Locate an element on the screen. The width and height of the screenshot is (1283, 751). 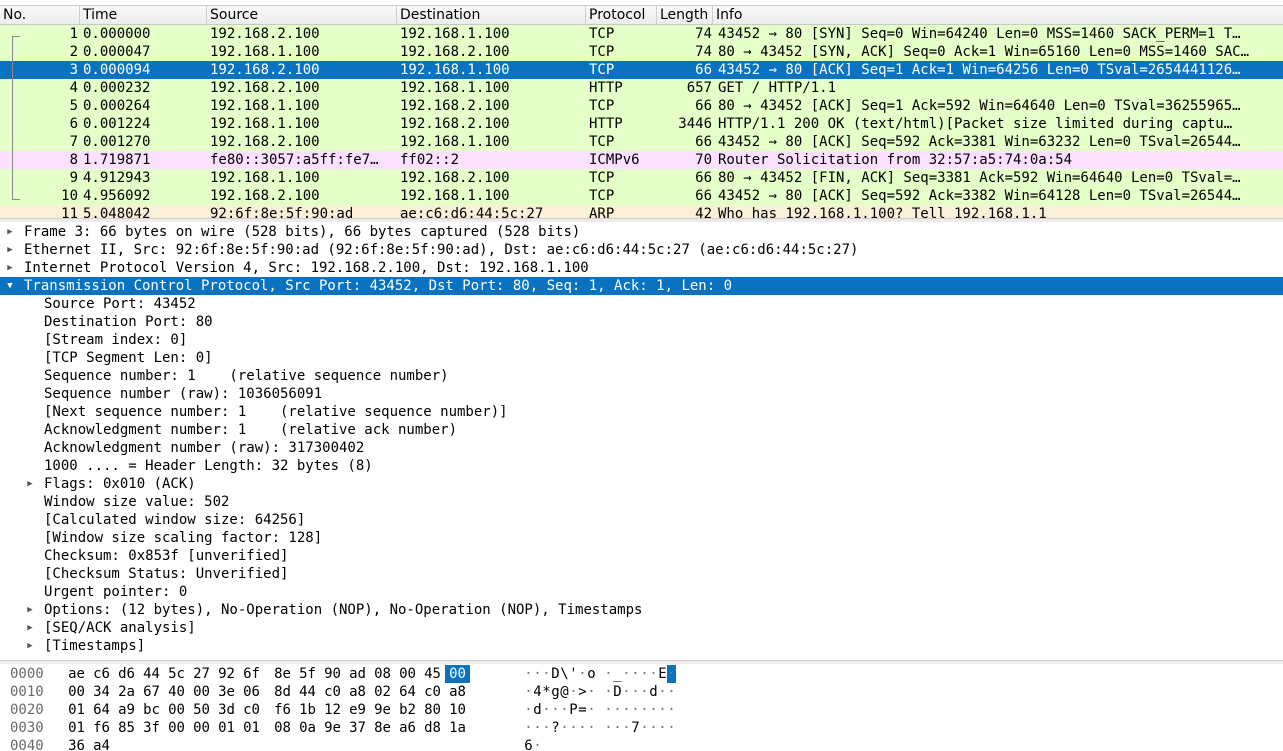
detail-row: Destination Port: 80 is located at coordinates (641, 322).